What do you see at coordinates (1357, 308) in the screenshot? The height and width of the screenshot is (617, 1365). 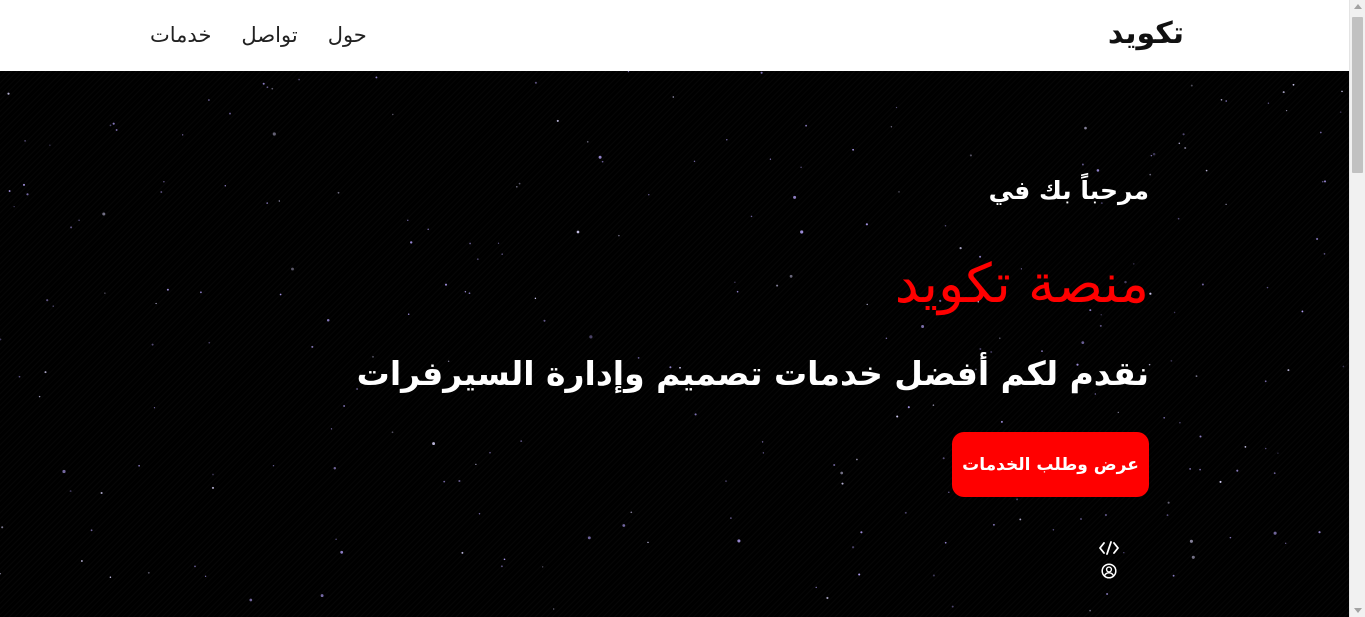 I see `page-scrollbar` at bounding box center [1357, 308].